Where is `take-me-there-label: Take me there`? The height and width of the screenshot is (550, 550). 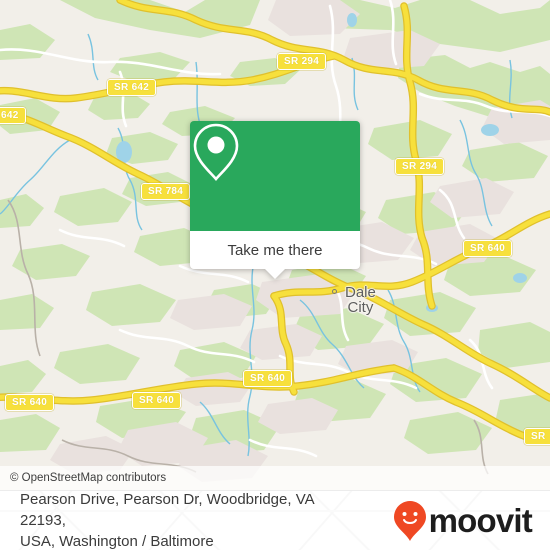 take-me-there-label: Take me there is located at coordinates (275, 250).